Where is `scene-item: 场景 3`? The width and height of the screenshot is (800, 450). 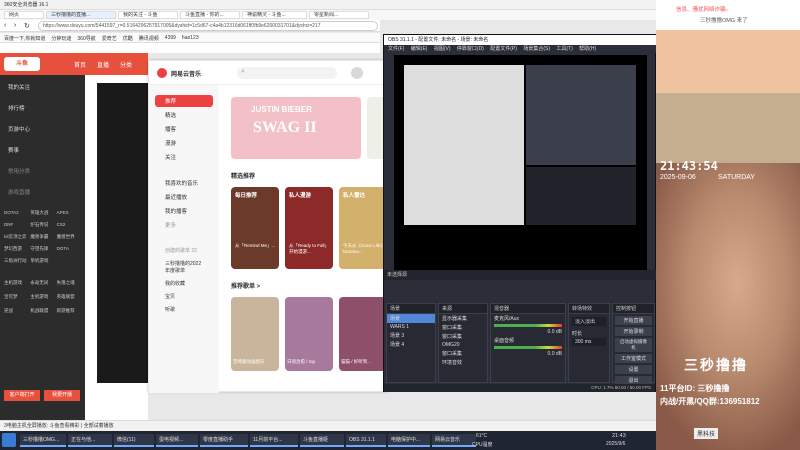 scene-item: 场景 3 is located at coordinates (411, 335).